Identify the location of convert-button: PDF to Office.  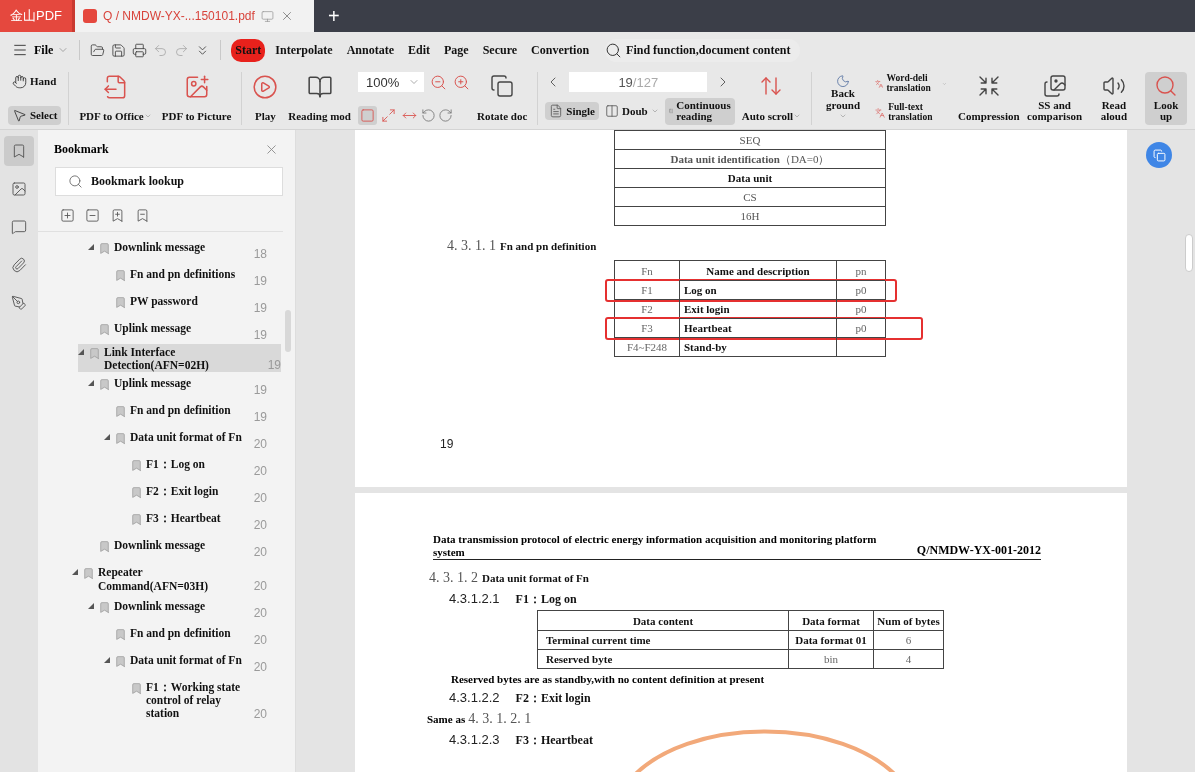
(115, 98).